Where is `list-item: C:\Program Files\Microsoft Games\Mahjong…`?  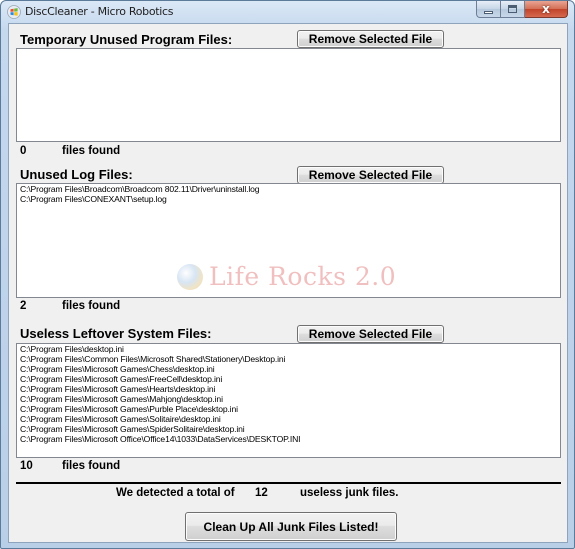 list-item: C:\Program Files\Microsoft Games\Mahjong… is located at coordinates (288, 399).